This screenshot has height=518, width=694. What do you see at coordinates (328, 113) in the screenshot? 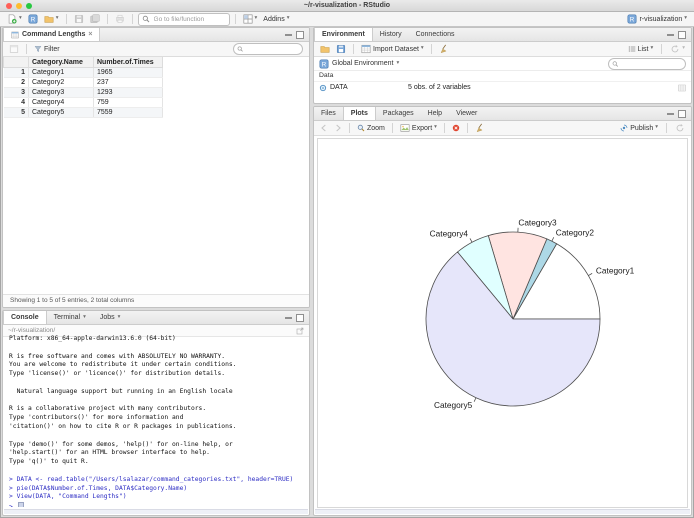
I see `tab-files: Files` at bounding box center [328, 113].